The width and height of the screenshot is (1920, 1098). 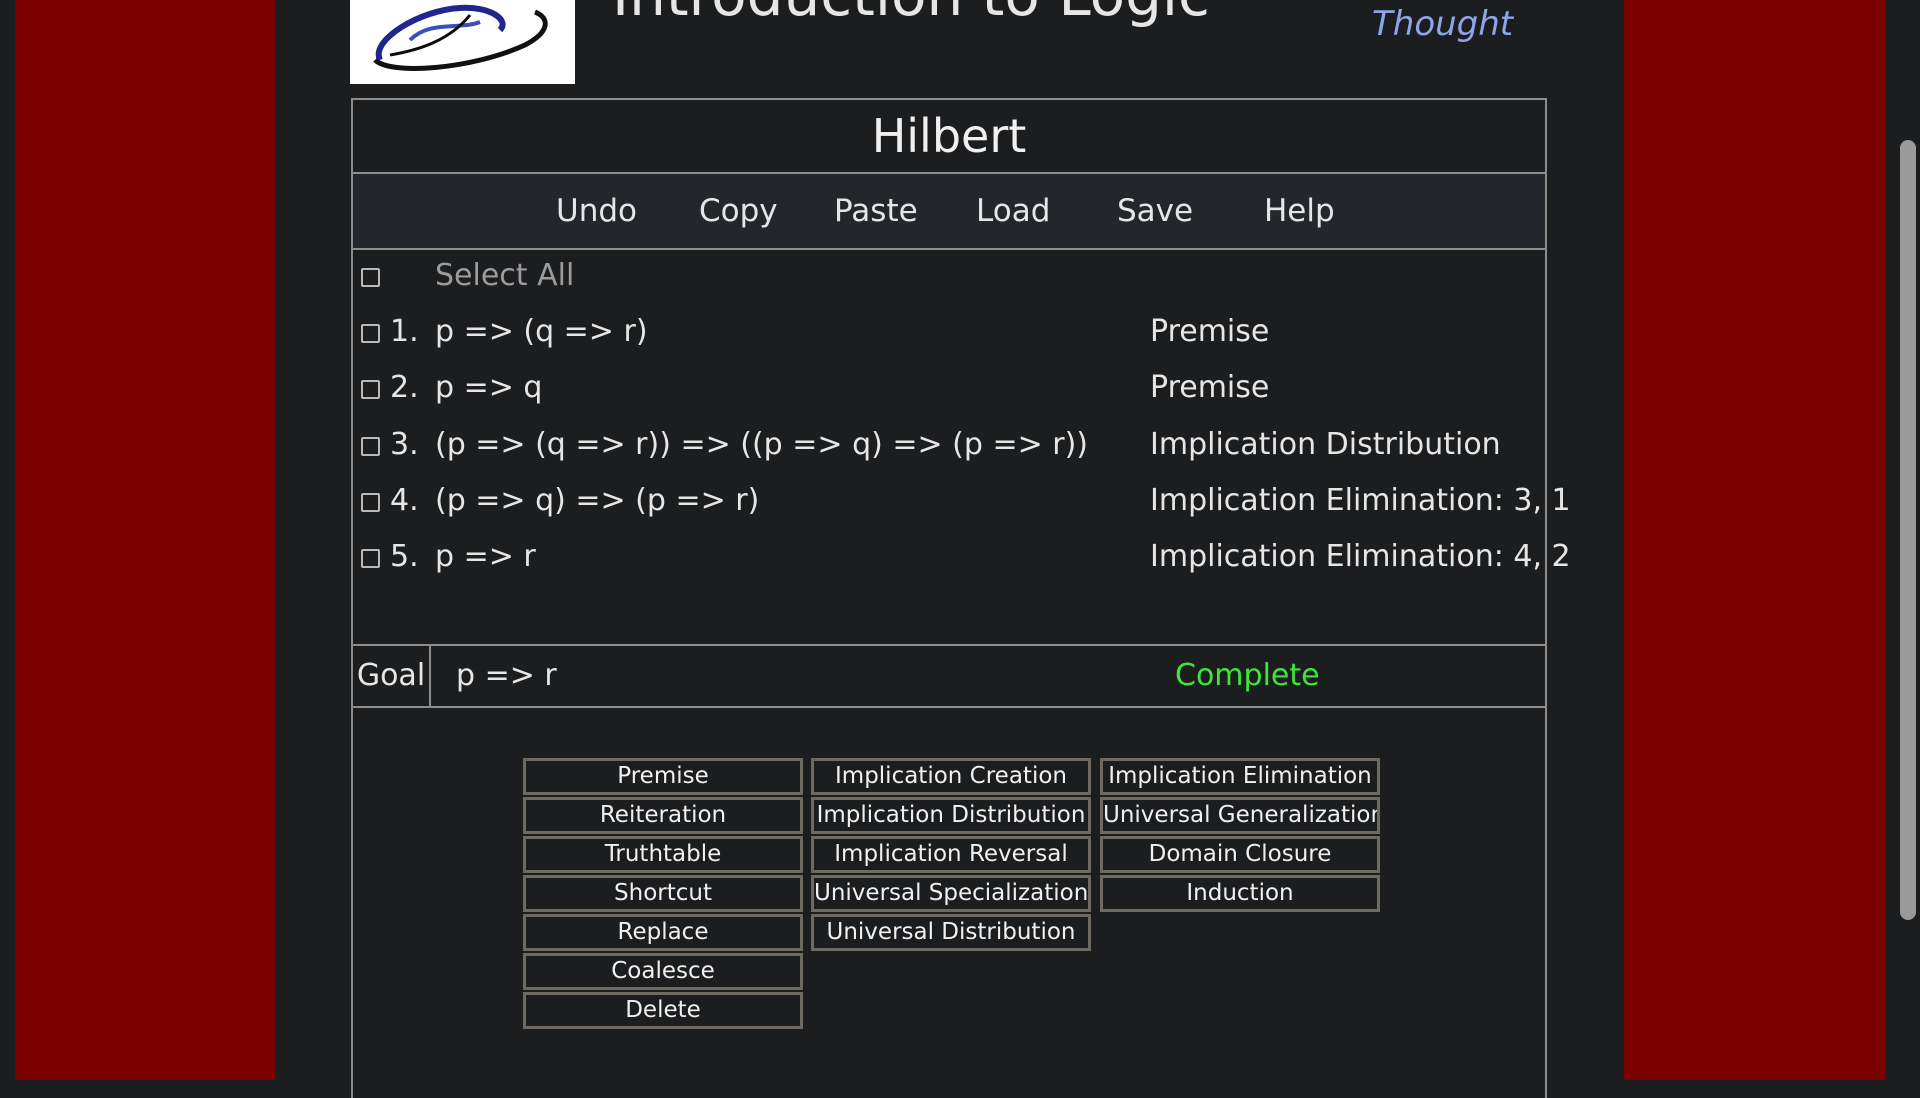 I want to click on logo, so click(x=462, y=42).